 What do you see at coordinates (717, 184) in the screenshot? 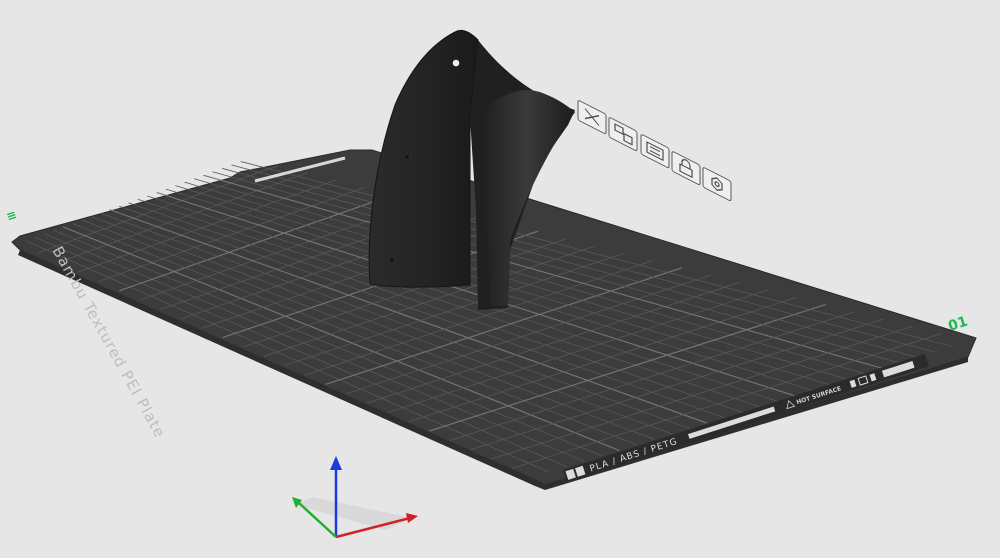
I see `plate-settings-button` at bounding box center [717, 184].